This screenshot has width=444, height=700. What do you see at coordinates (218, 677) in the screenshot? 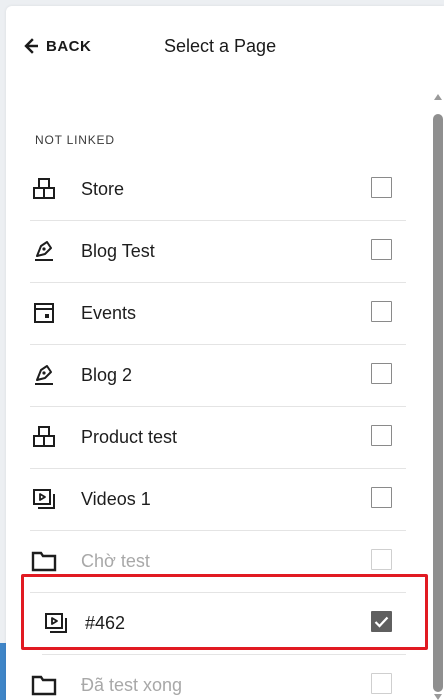
I see `page-row-da-test-xong: Đã test xong` at bounding box center [218, 677].